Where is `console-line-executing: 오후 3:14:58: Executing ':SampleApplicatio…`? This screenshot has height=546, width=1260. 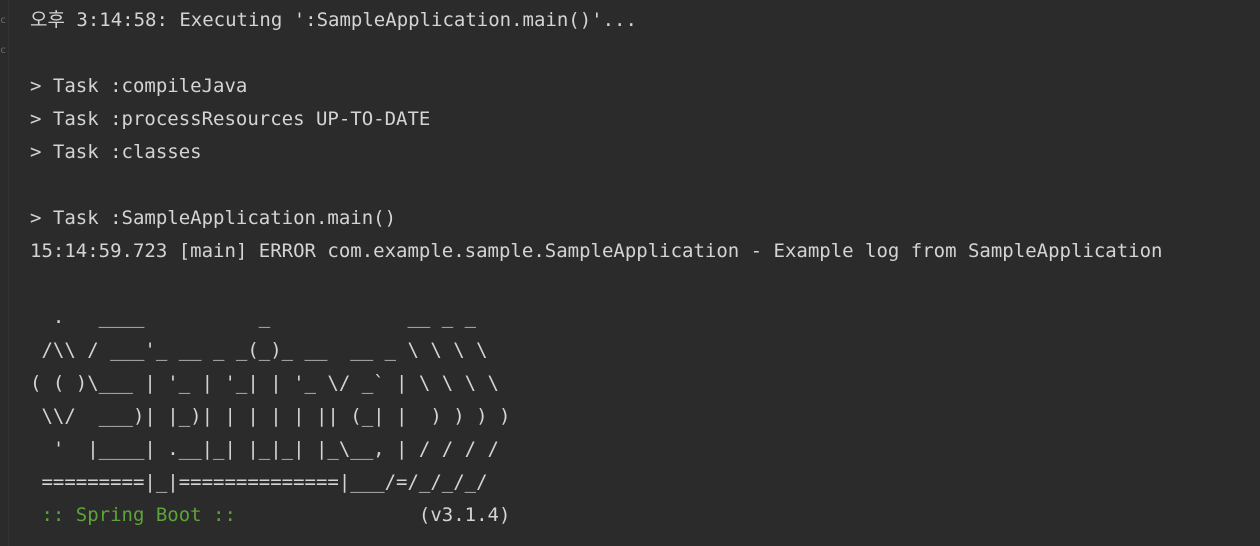 console-line-executing: 오후 3:14:58: Executing ':SampleApplicatio… is located at coordinates (333, 20).